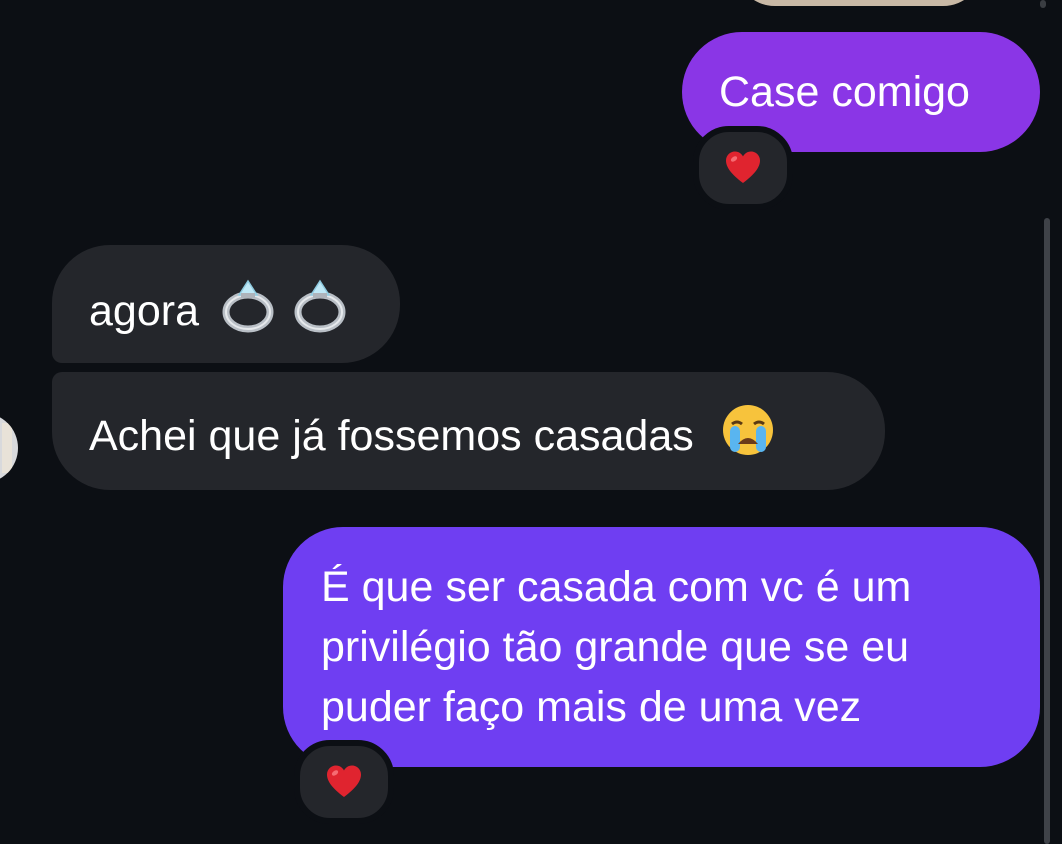 The image size is (1062, 844). Describe the element at coordinates (9, 448) in the screenshot. I see `avatar` at that location.